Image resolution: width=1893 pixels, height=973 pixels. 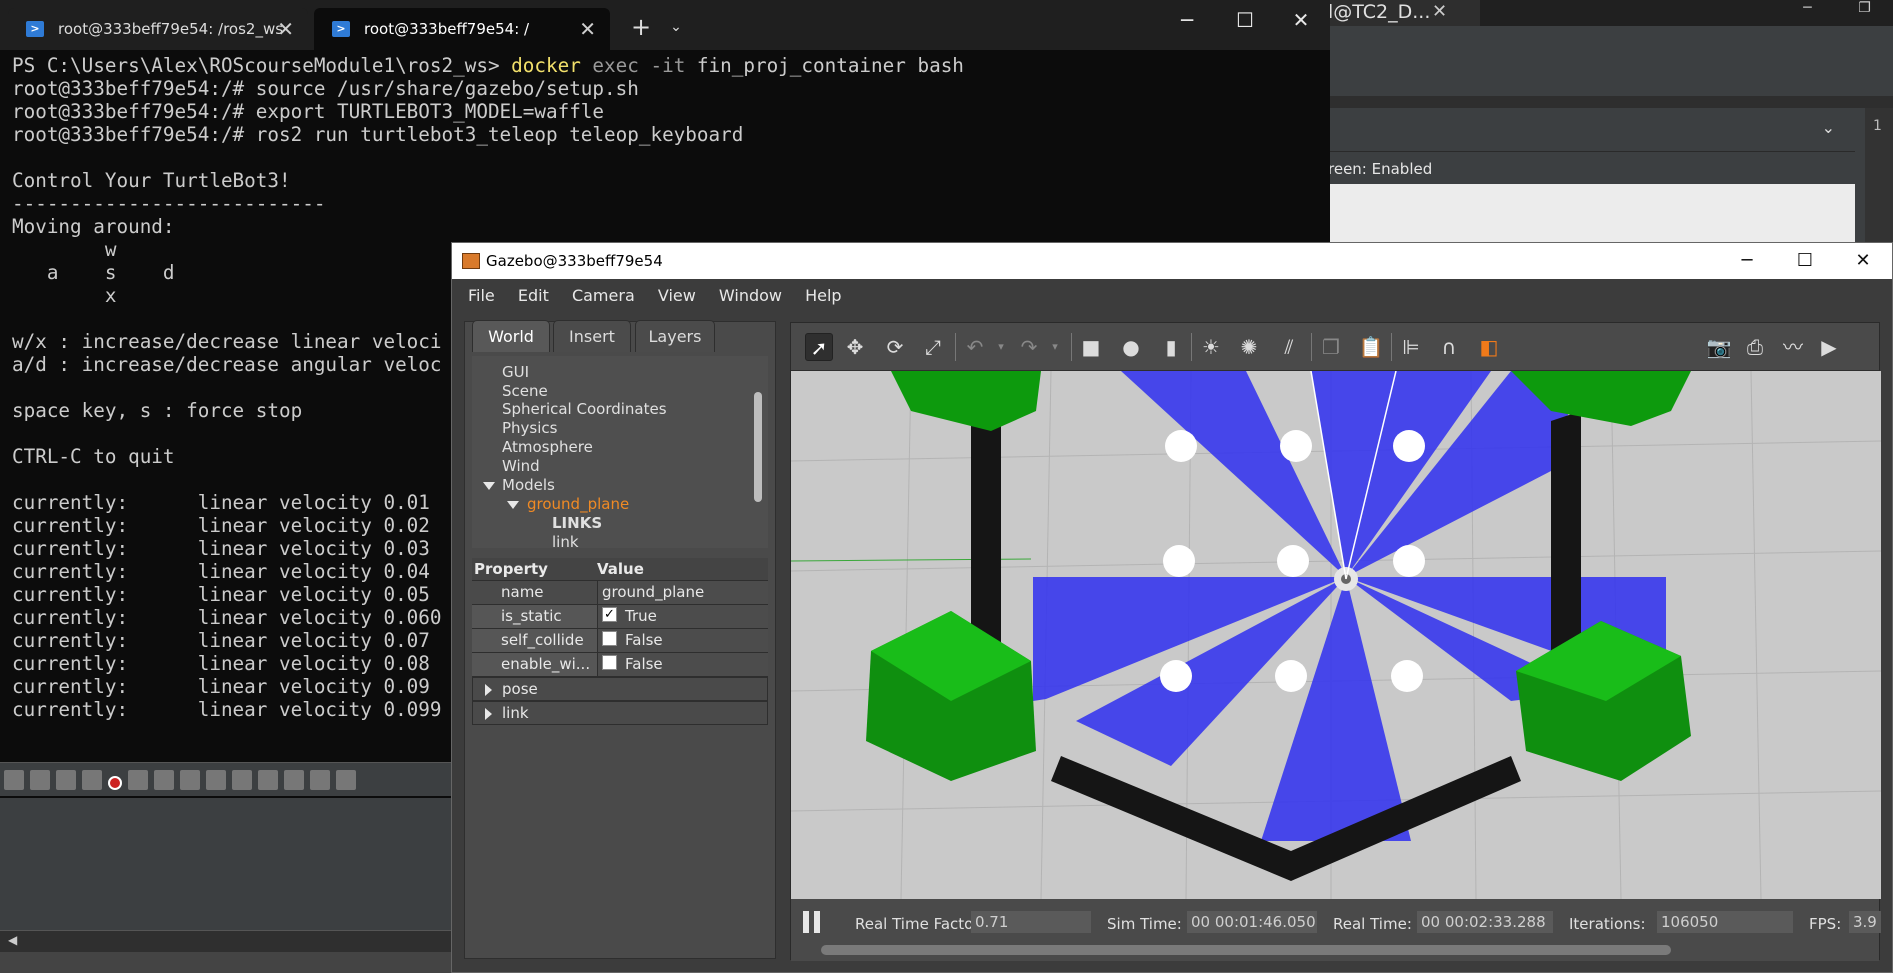 What do you see at coordinates (1755, 347) in the screenshot?
I see `log-icon: ⎙` at bounding box center [1755, 347].